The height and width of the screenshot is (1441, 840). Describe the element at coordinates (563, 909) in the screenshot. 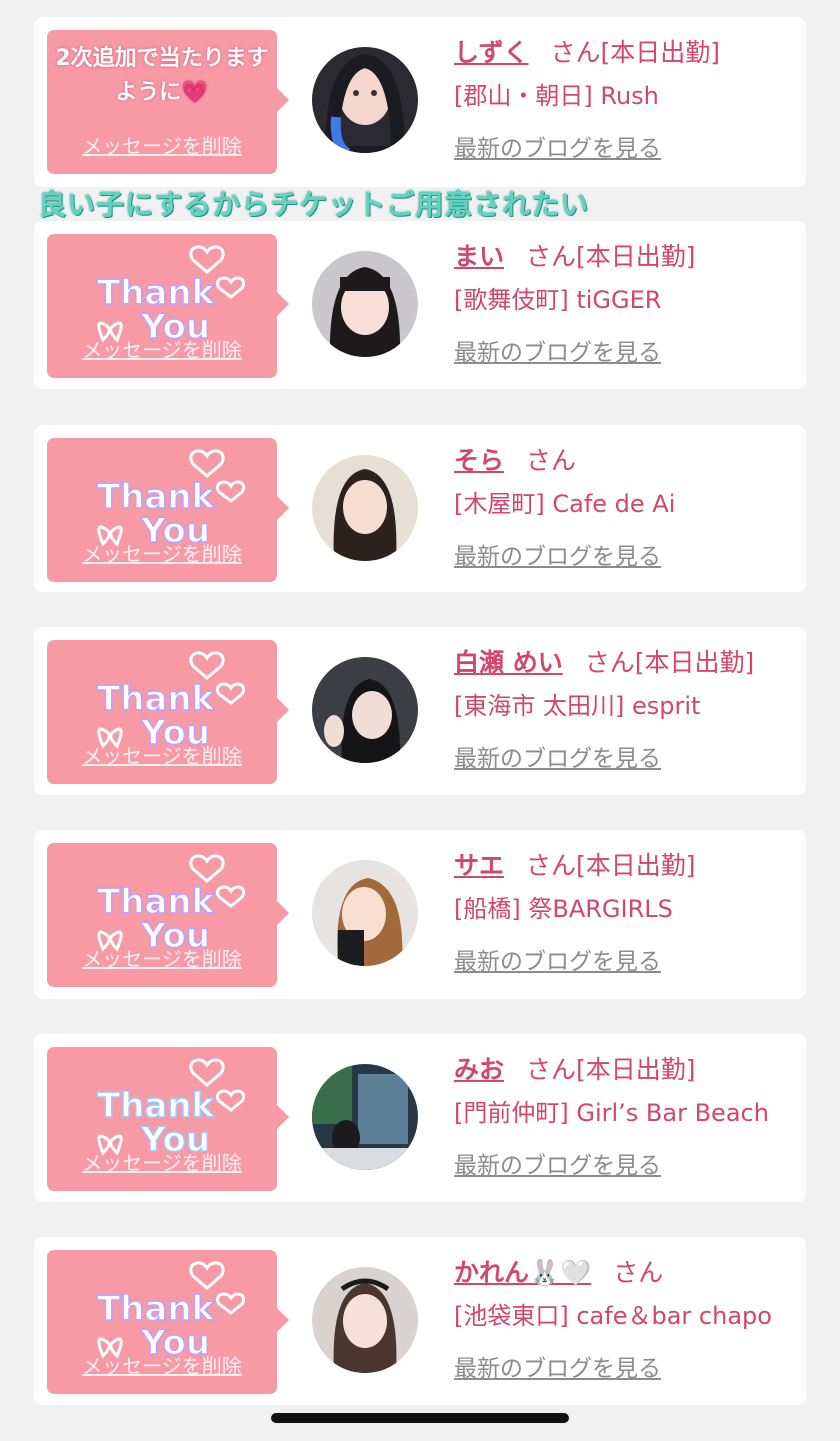

I see `shop-label: [船橋] 祭BARGIRLS` at that location.